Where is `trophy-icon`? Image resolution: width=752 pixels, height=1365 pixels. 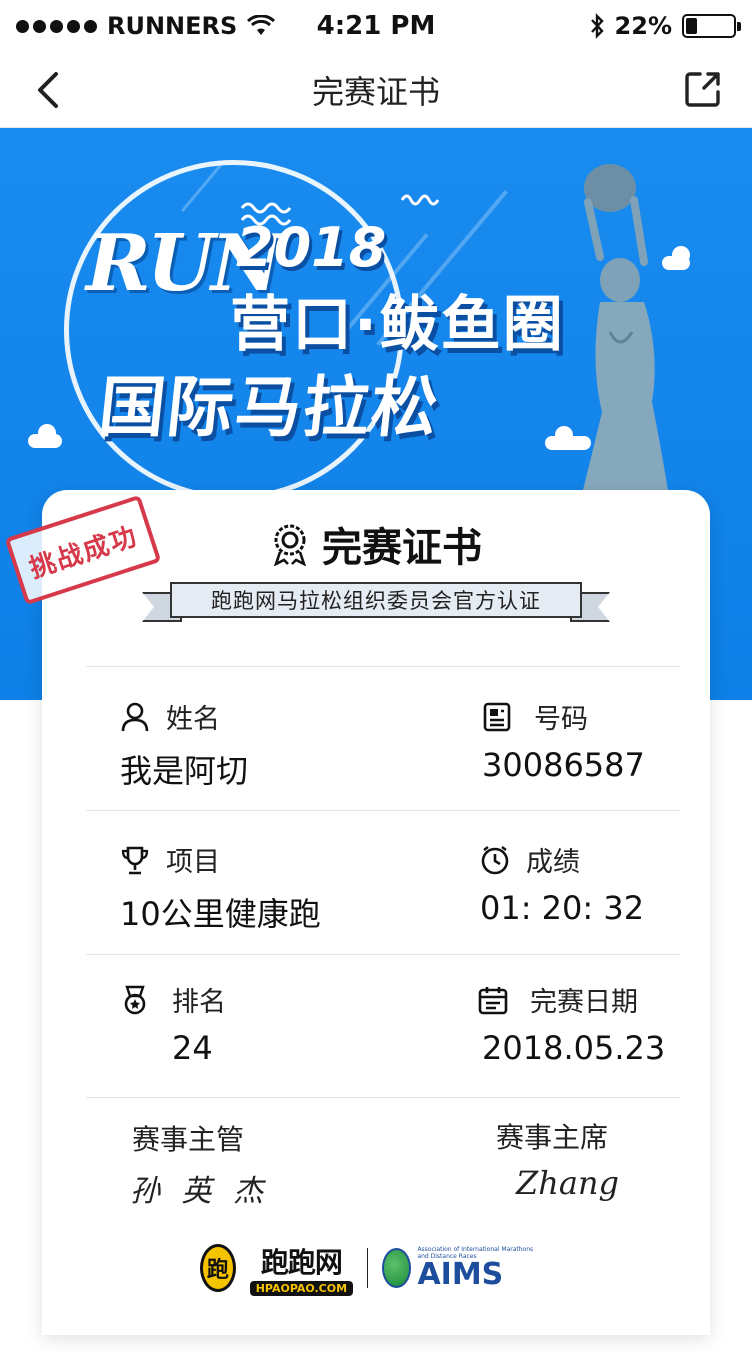
trophy-icon is located at coordinates (135, 860).